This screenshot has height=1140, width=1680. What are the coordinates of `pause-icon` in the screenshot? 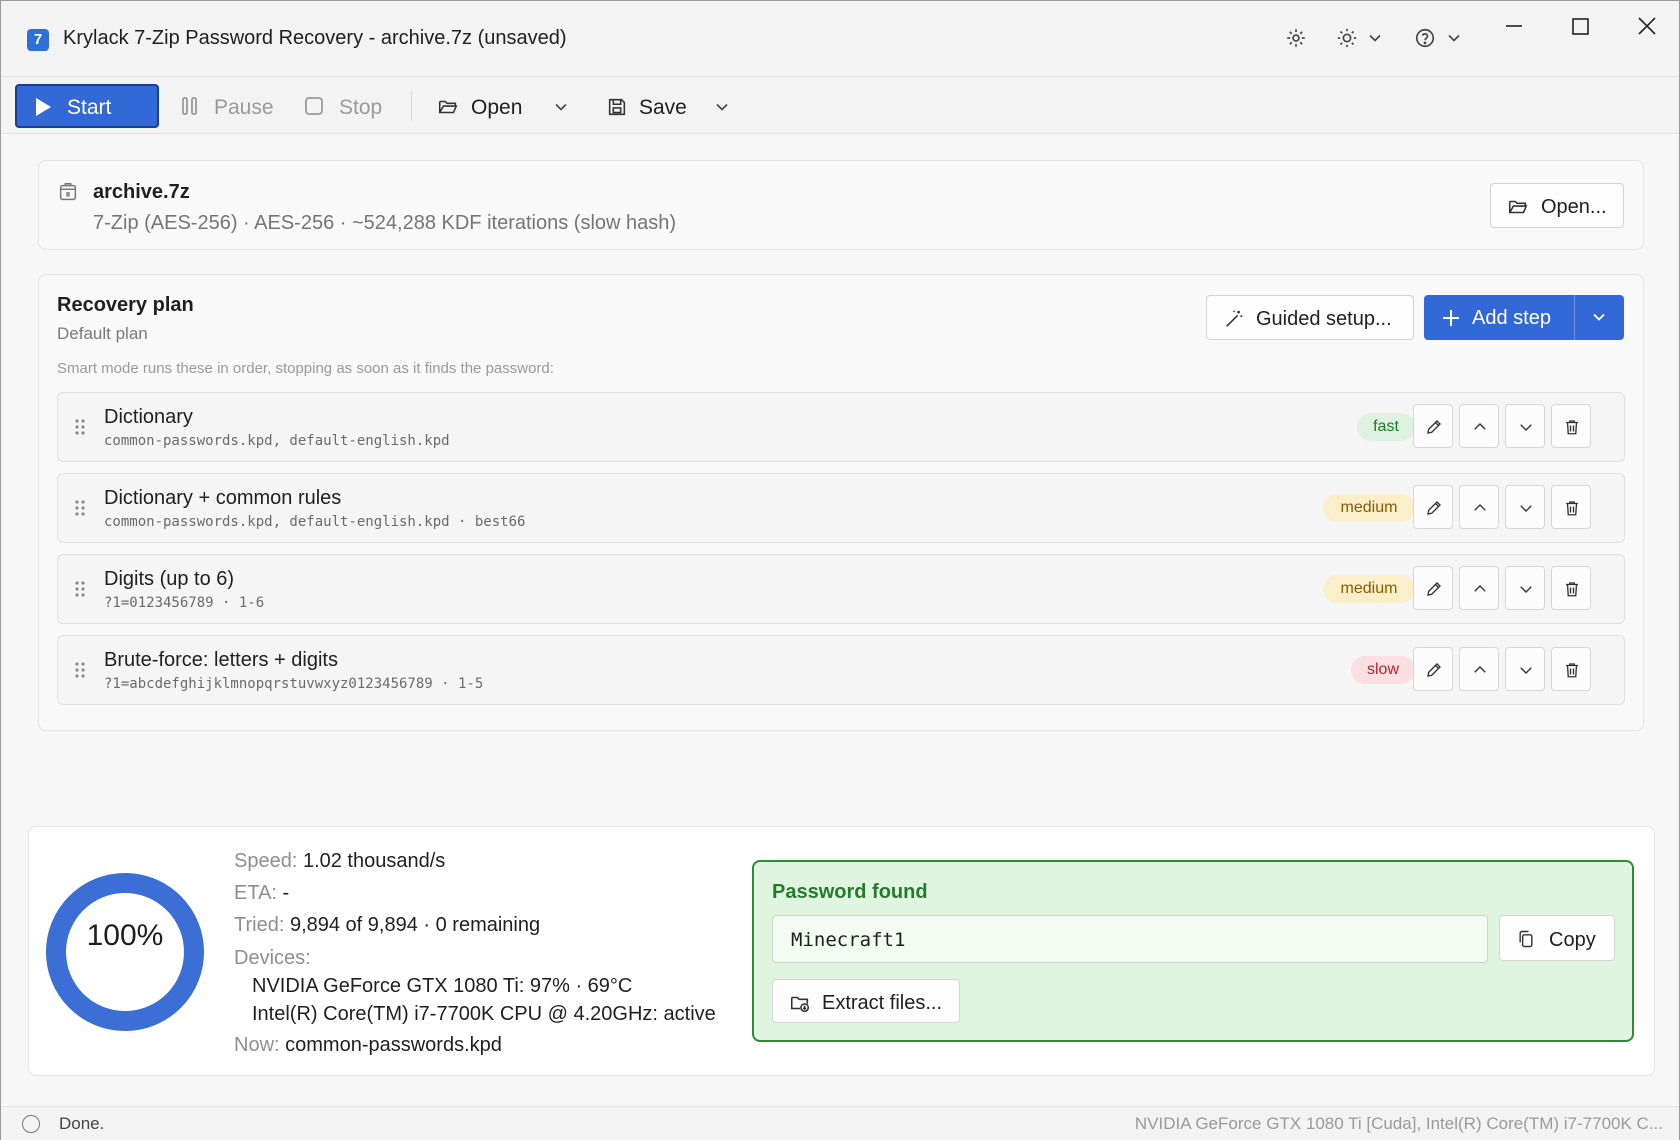 It's located at (189, 106).